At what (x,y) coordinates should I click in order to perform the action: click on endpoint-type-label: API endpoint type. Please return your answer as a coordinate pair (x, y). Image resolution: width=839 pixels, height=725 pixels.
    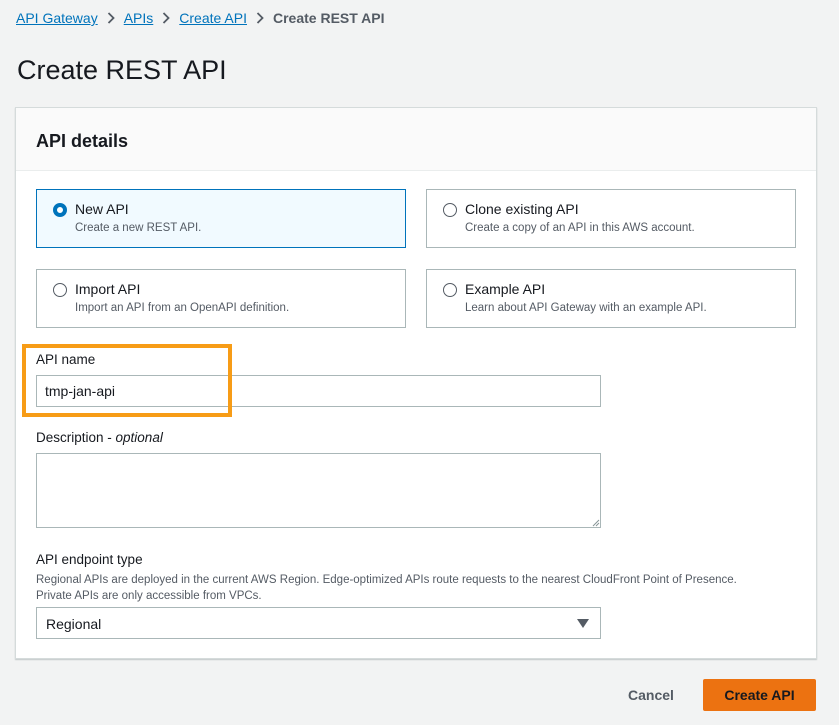
    Looking at the image, I should click on (89, 559).